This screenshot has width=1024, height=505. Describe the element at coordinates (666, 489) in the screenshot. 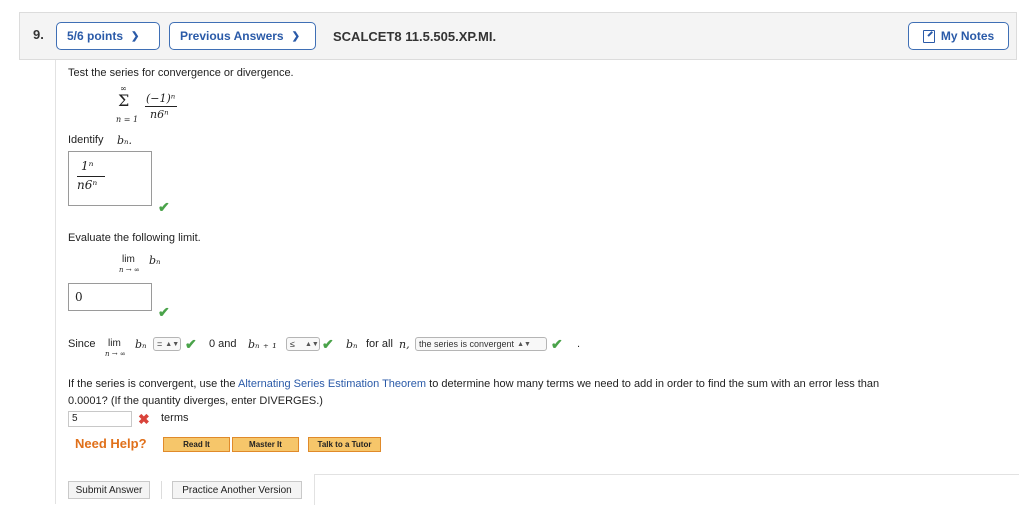

I see `footer-panel` at that location.